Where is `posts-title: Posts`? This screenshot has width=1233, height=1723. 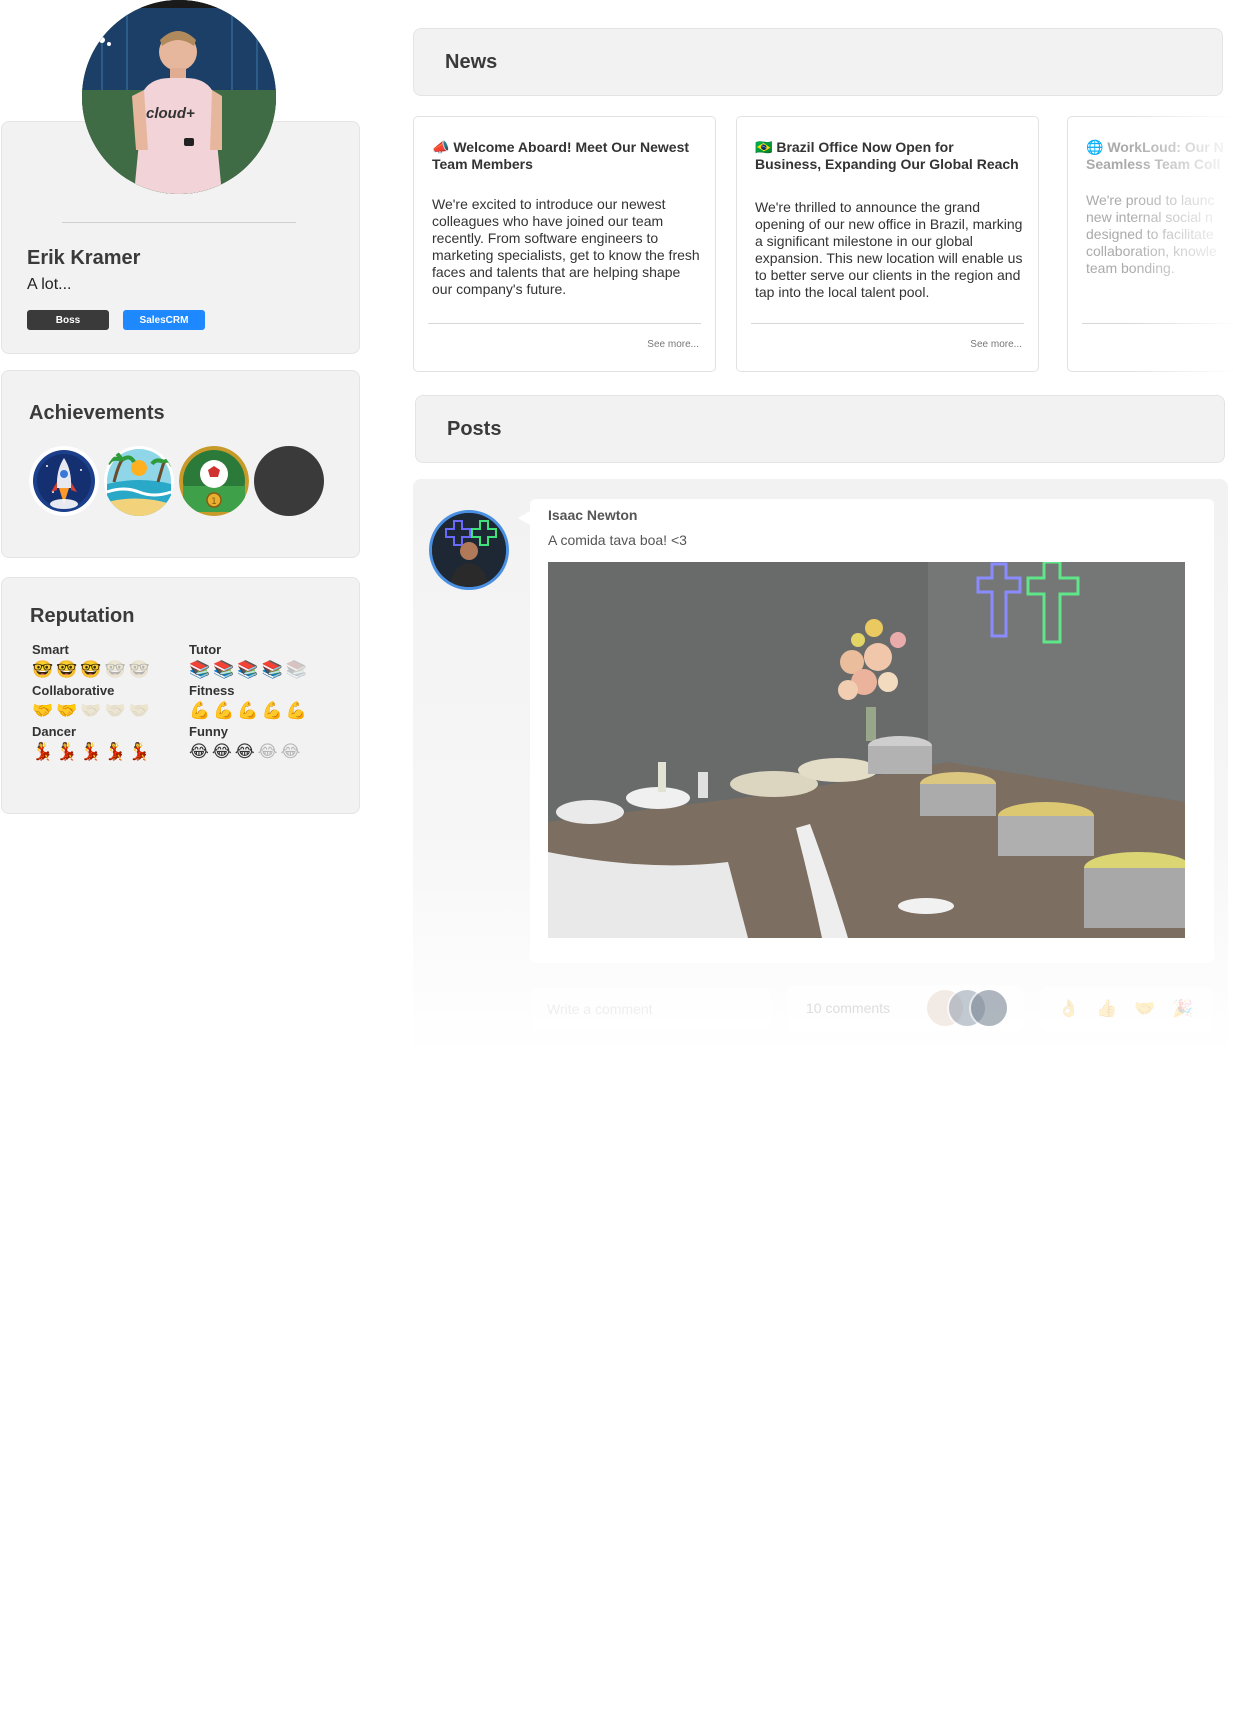 posts-title: Posts is located at coordinates (474, 429).